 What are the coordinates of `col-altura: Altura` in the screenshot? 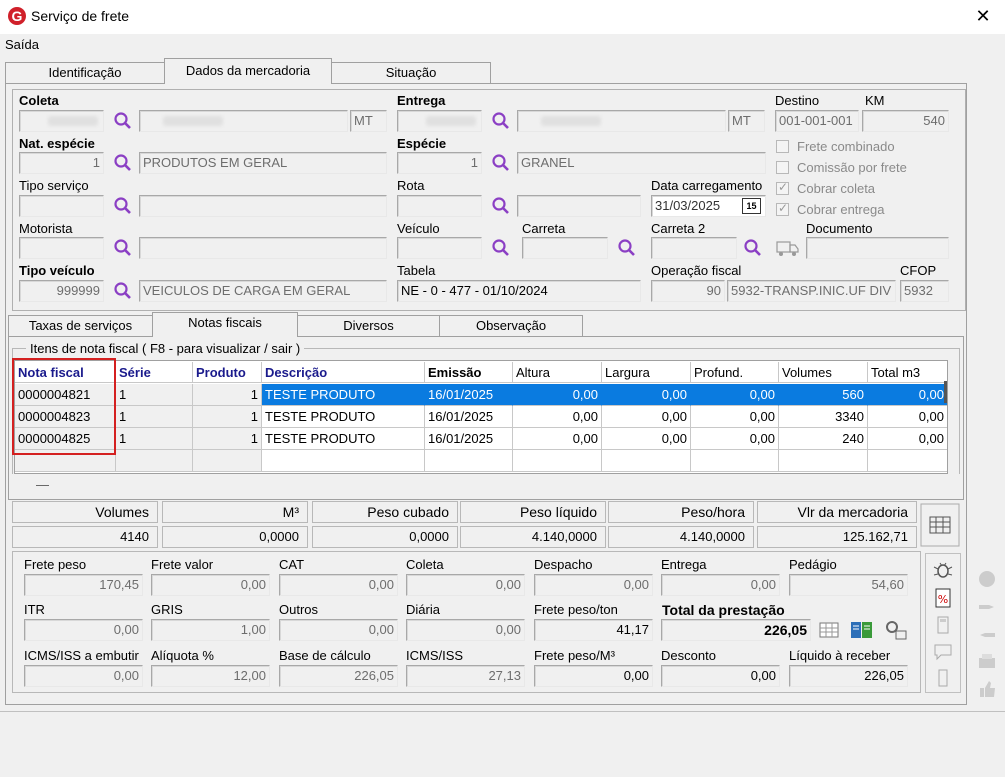 It's located at (557, 372).